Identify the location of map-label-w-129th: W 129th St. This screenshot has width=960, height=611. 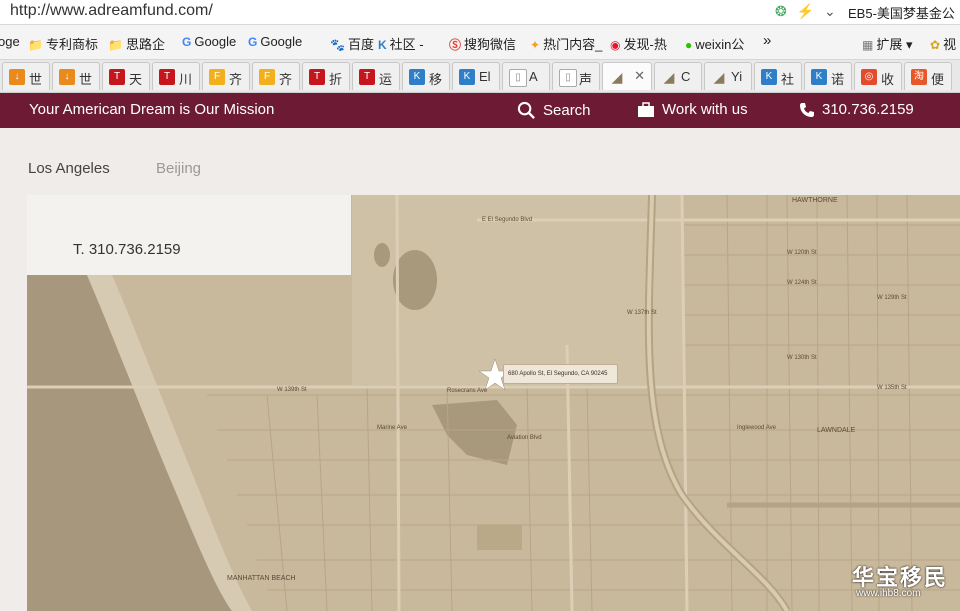
(892, 298).